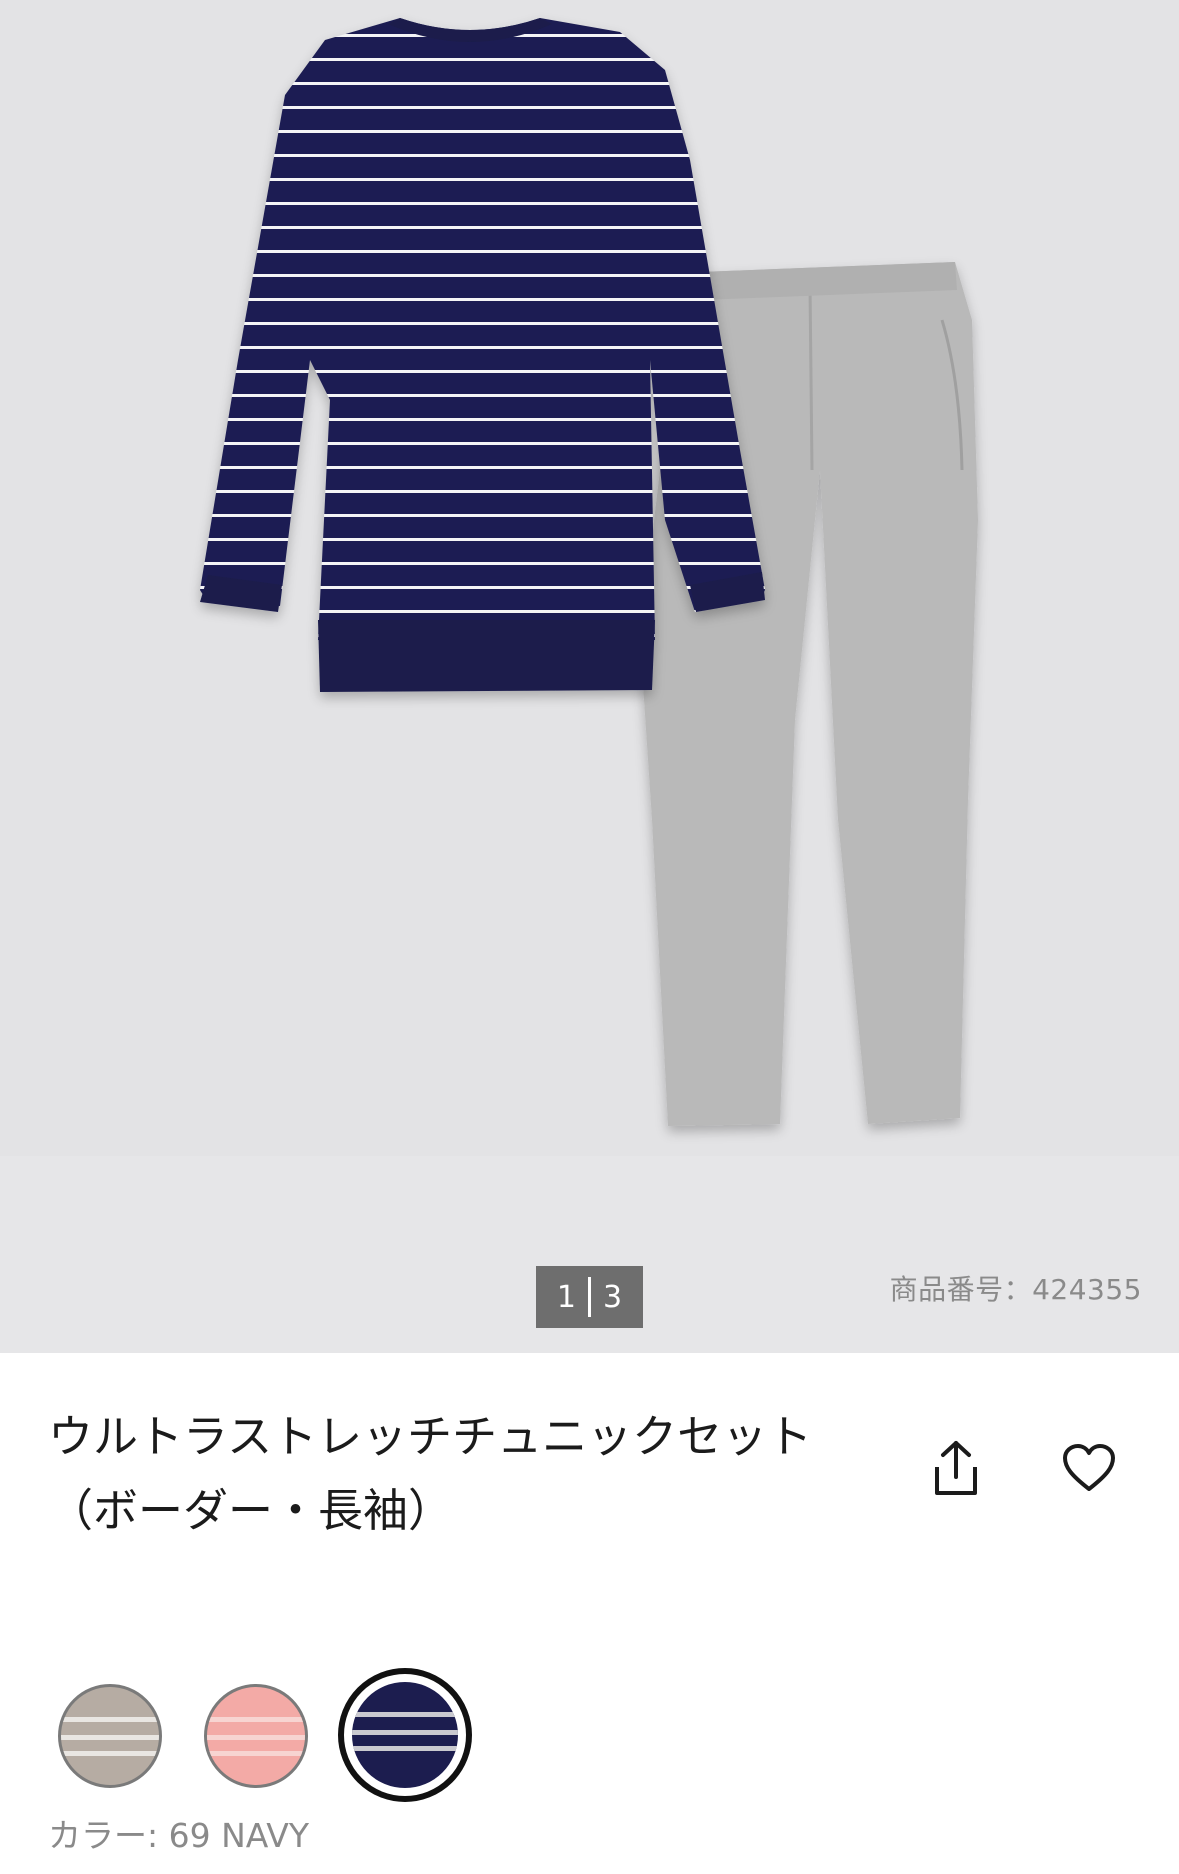 The width and height of the screenshot is (1179, 1874). Describe the element at coordinates (405, 1735) in the screenshot. I see `swatch-navy-stripe-selected` at that location.